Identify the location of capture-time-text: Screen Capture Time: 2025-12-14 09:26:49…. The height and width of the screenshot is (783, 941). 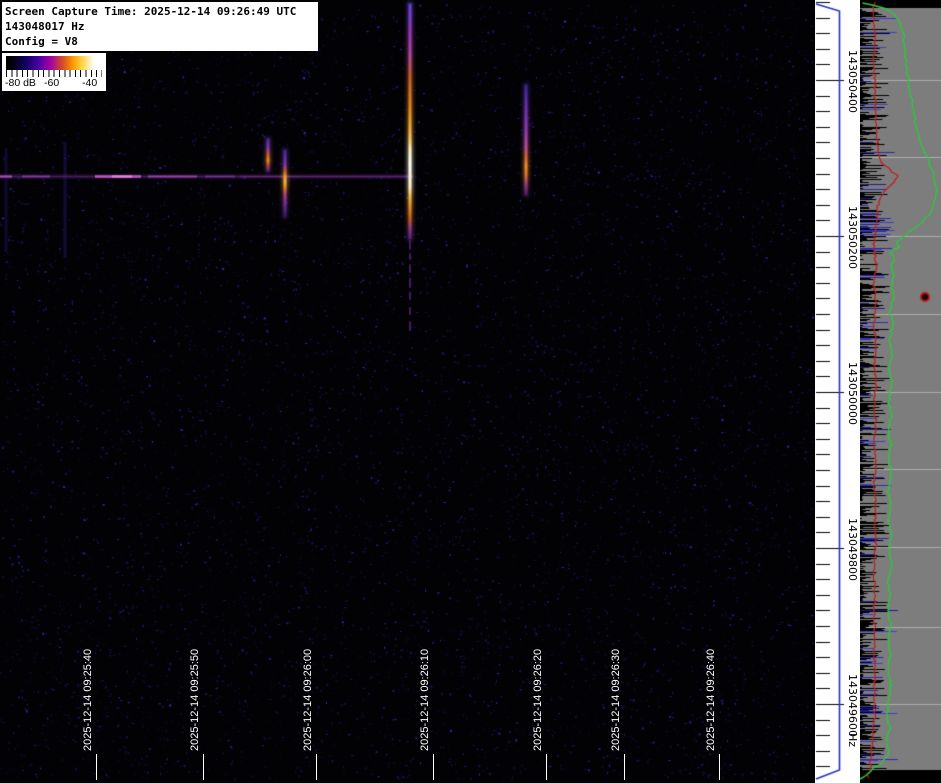
(151, 11).